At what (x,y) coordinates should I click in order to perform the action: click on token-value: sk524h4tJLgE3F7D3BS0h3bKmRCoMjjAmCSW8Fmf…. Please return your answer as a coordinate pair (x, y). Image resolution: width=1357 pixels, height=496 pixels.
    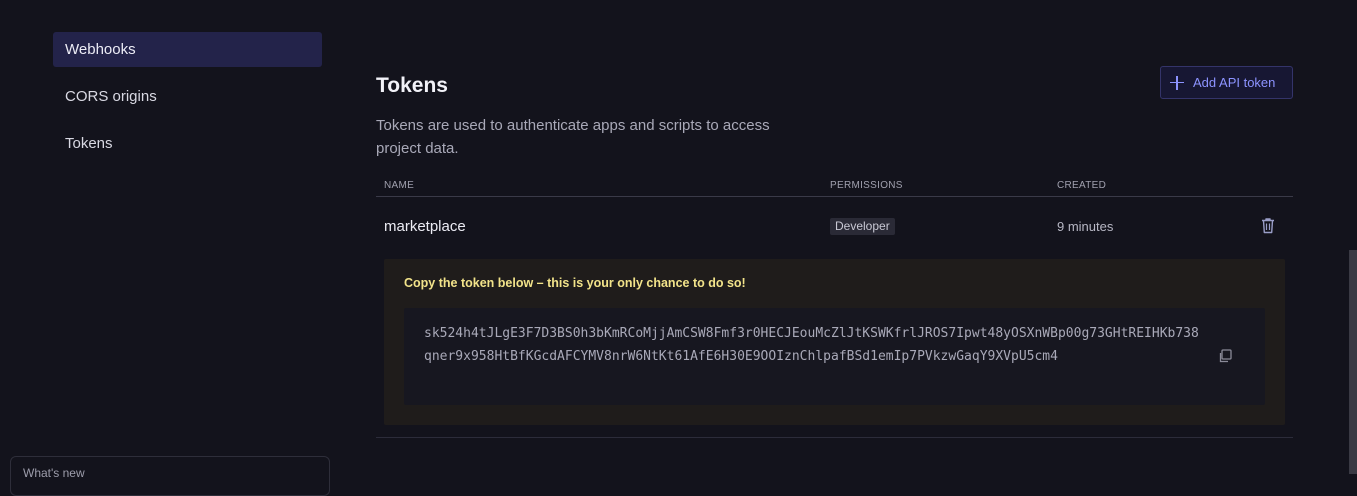
    Looking at the image, I should click on (814, 345).